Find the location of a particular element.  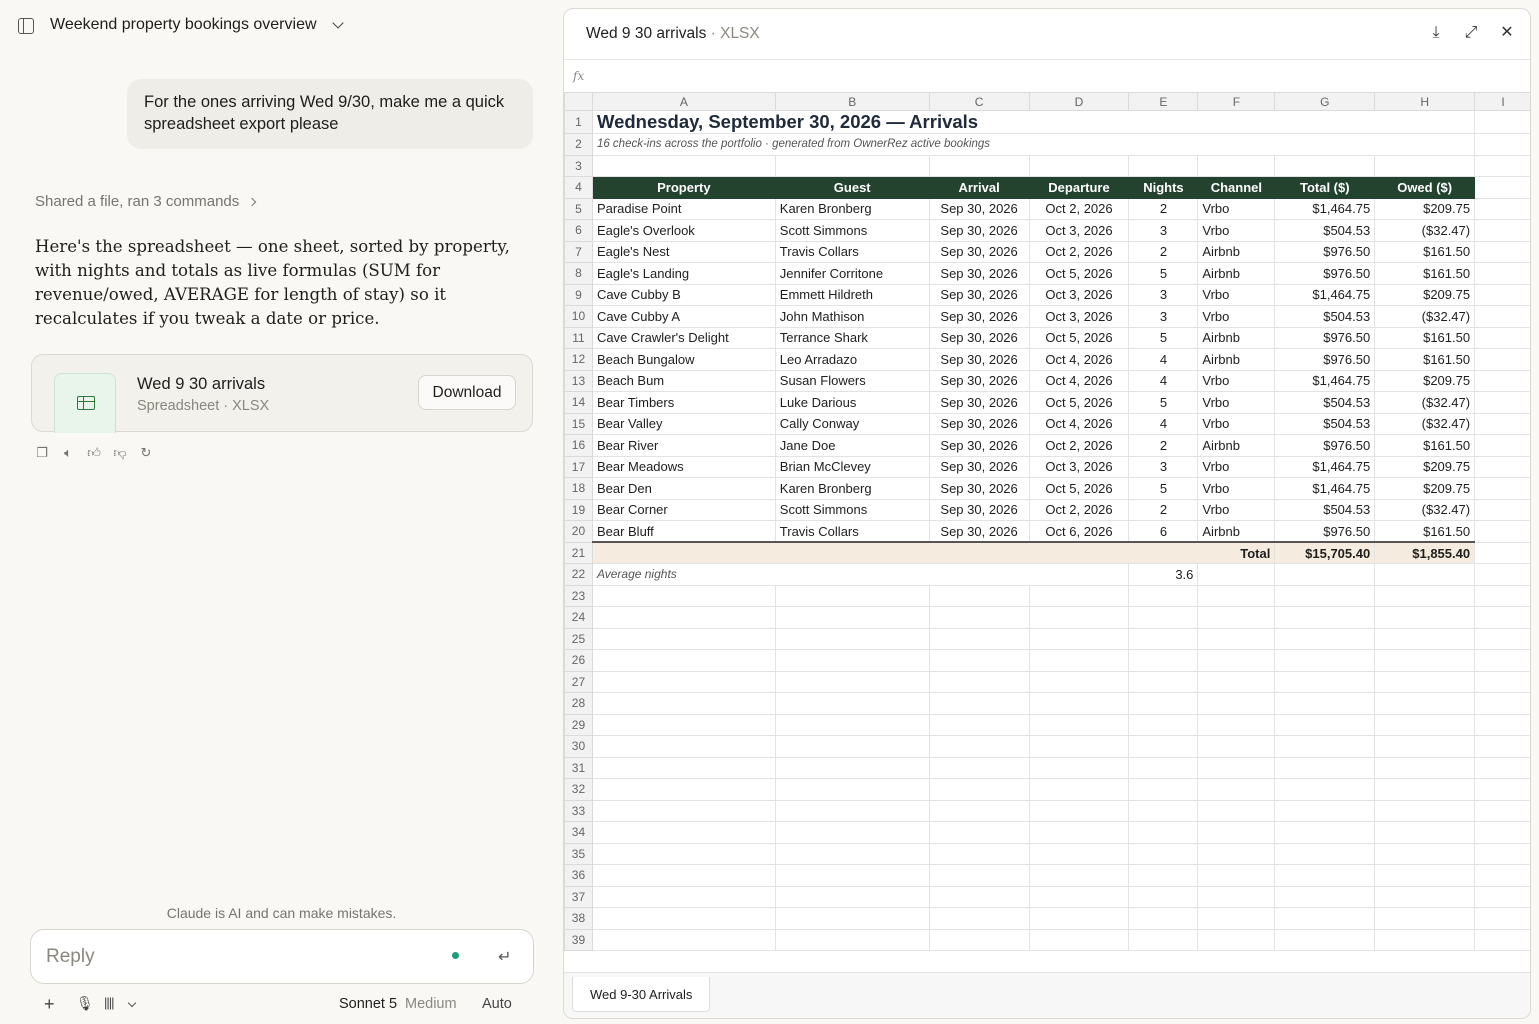

cell: Leo Arradazo is located at coordinates (852, 359).